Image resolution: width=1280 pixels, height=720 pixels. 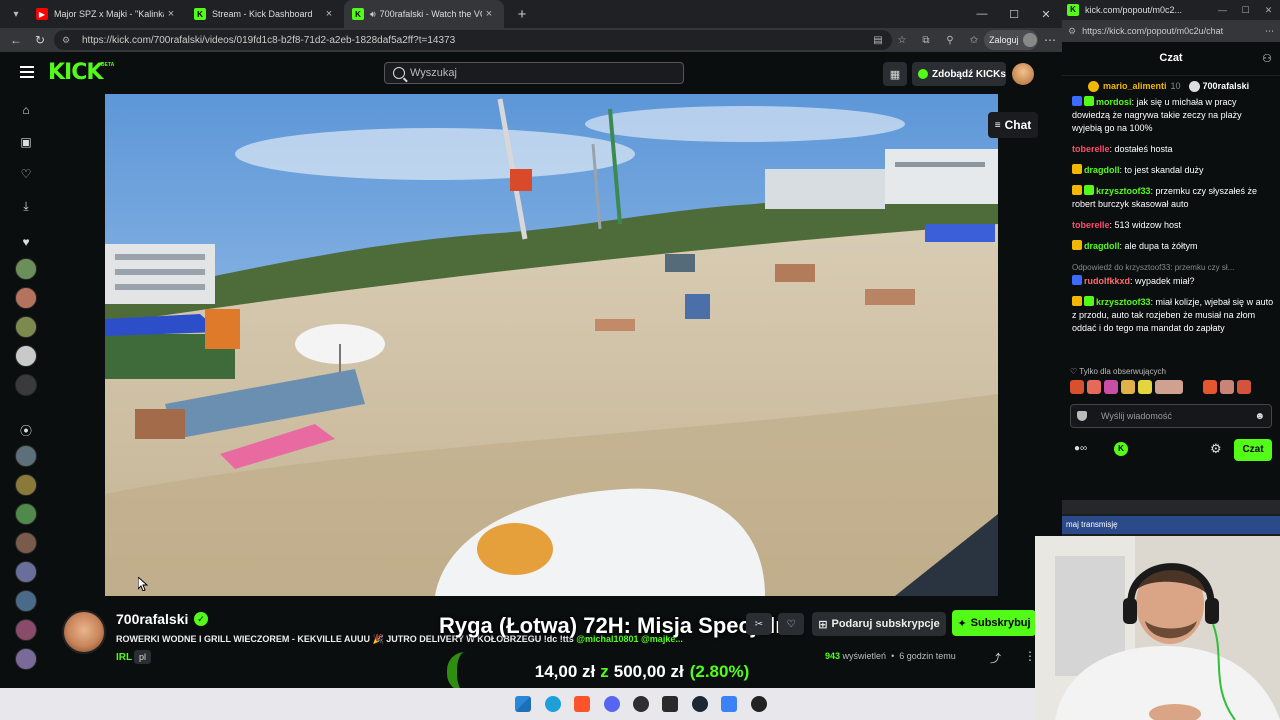 What do you see at coordinates (16, 14) in the screenshot?
I see `tab-list-dropdown: ▾` at bounding box center [16, 14].